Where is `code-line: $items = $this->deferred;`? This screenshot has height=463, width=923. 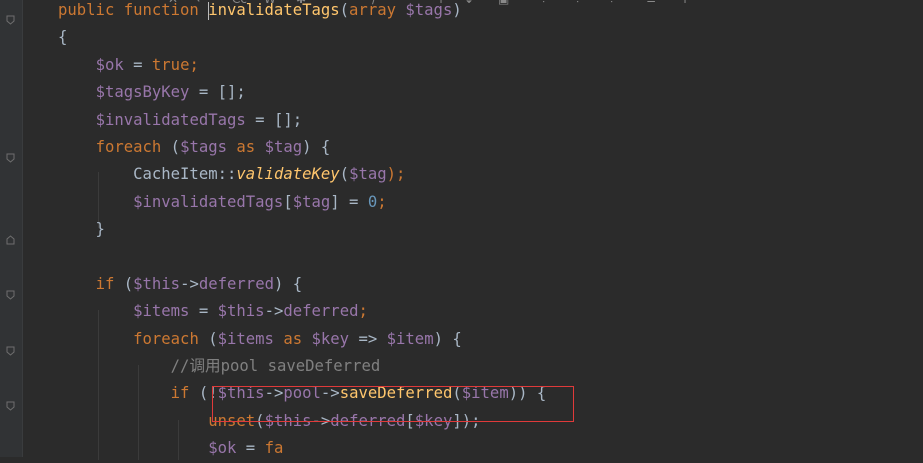 code-line: $items = $this->deferred; is located at coordinates (302, 311).